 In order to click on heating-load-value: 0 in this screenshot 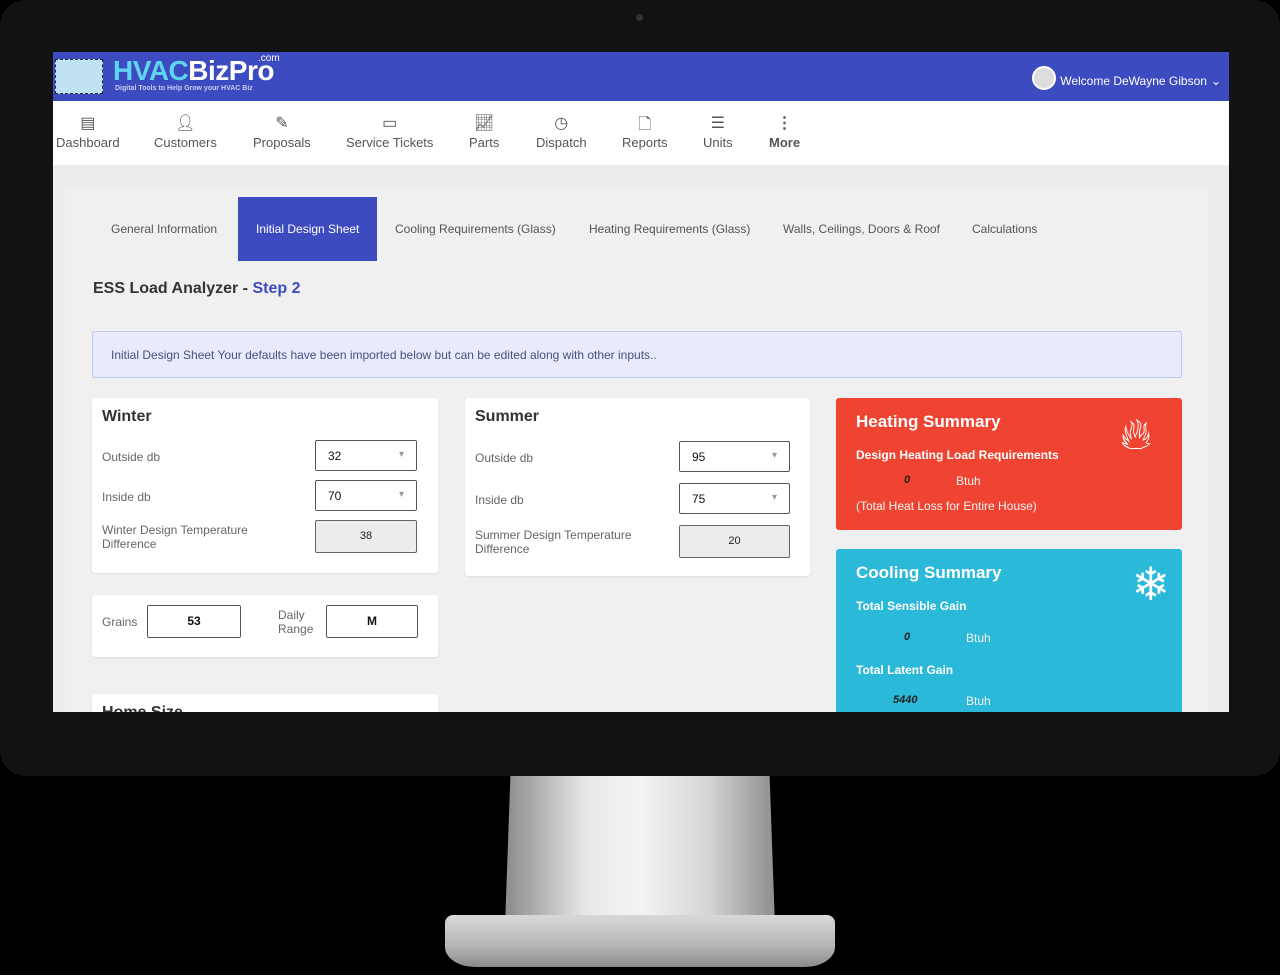, I will do `click(907, 480)`.